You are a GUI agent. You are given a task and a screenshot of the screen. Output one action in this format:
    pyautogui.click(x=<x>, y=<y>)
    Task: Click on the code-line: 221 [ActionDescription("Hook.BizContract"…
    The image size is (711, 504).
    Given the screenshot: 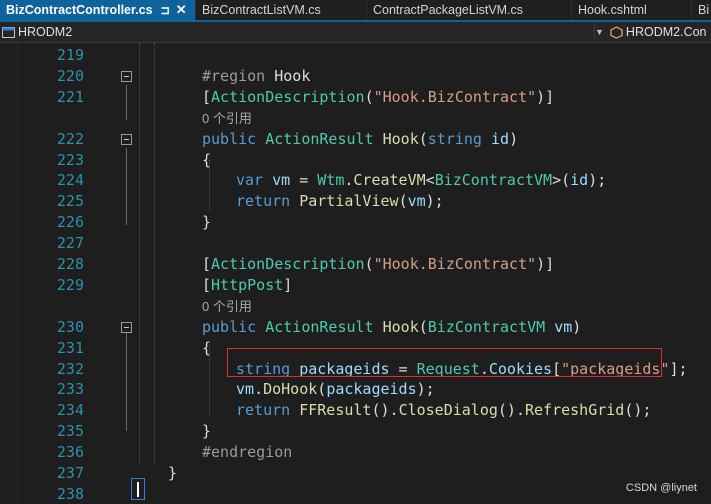 What is the action you would take?
    pyautogui.click(x=355, y=97)
    